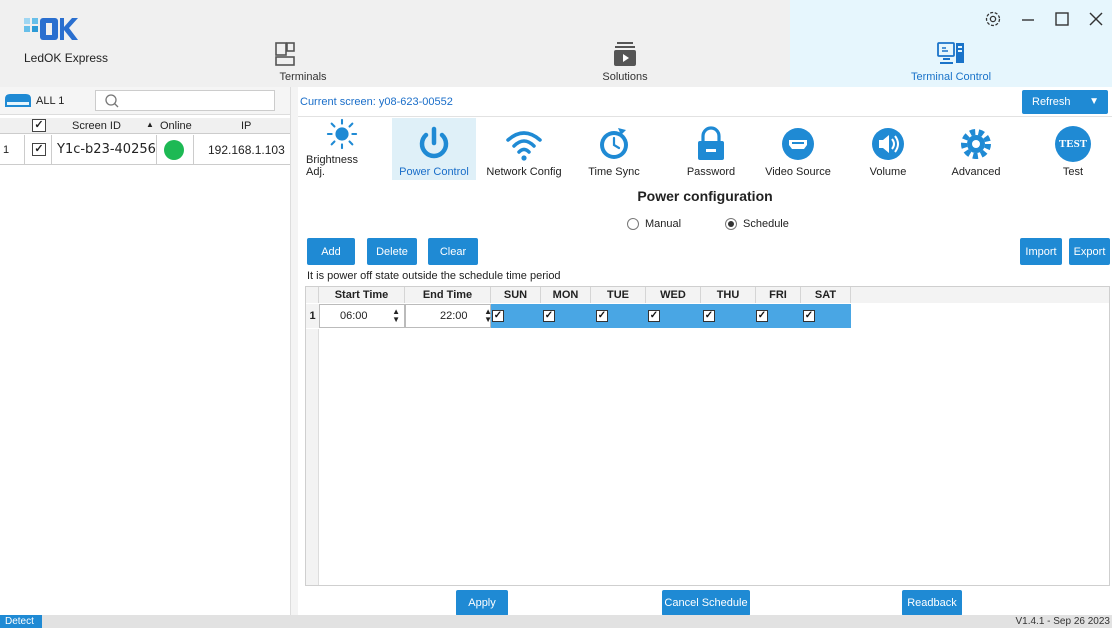  Describe the element at coordinates (673, 295) in the screenshot. I see `col-wed: WED` at that location.